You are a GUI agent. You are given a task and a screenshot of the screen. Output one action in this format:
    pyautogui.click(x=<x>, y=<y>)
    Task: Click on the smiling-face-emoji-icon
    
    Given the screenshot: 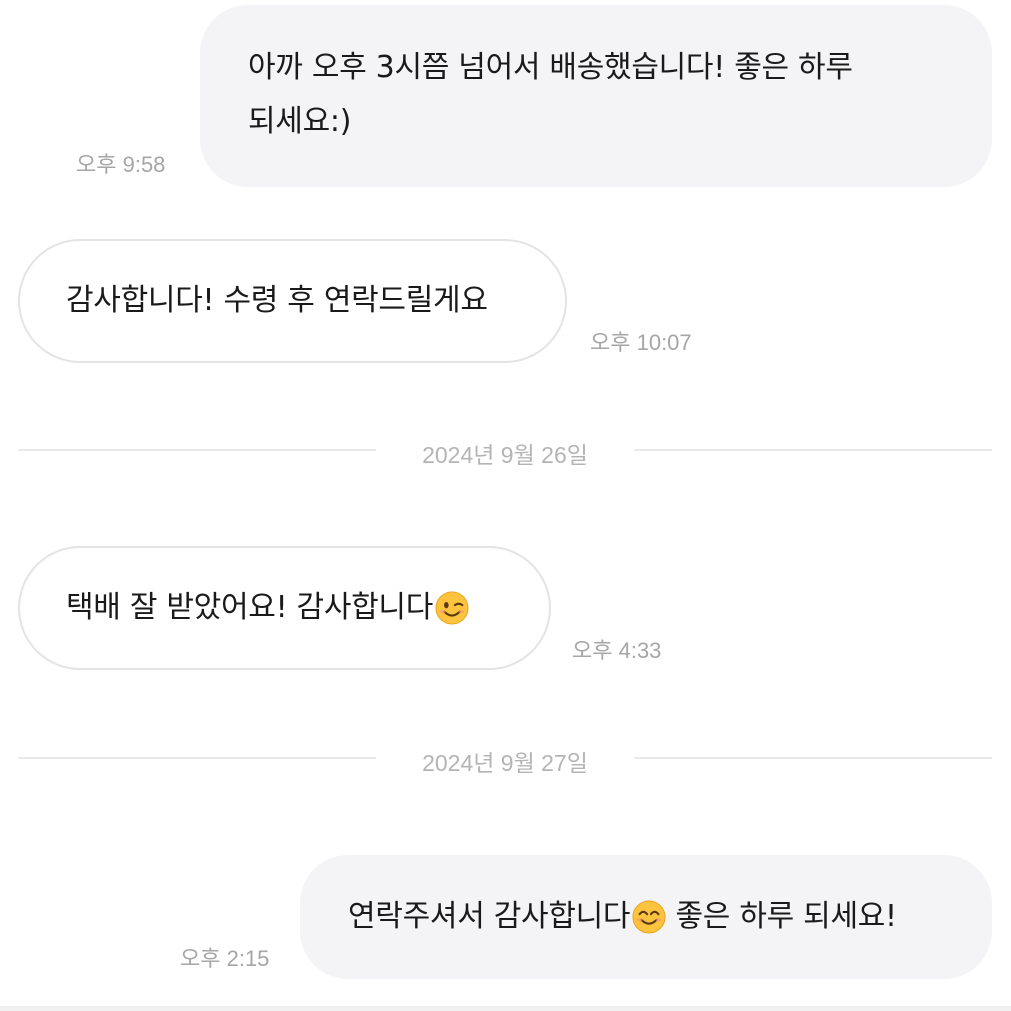 What is the action you would take?
    pyautogui.click(x=649, y=917)
    